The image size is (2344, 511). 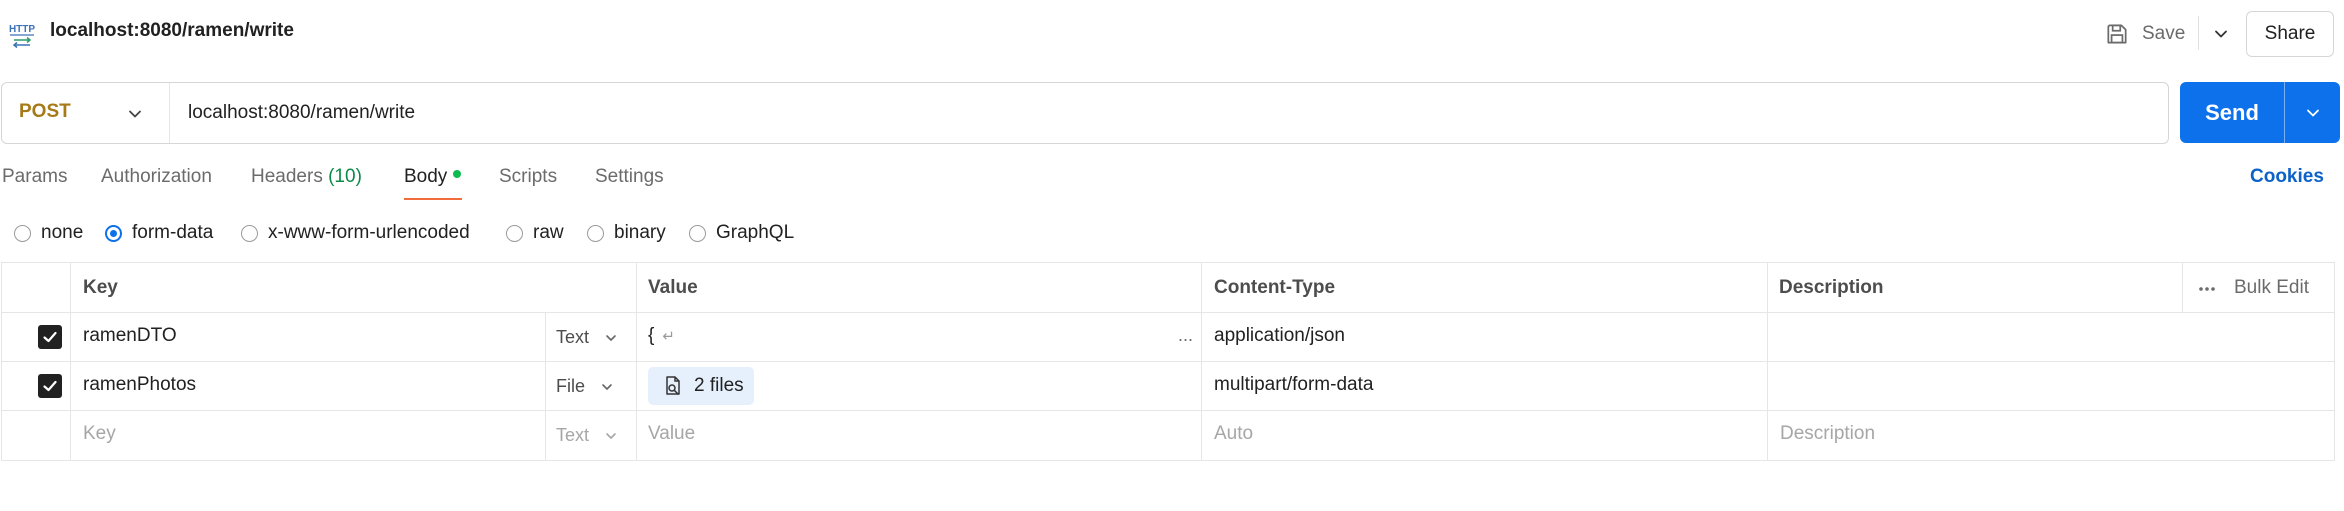 I want to click on row-type-select: File, so click(x=585, y=386).